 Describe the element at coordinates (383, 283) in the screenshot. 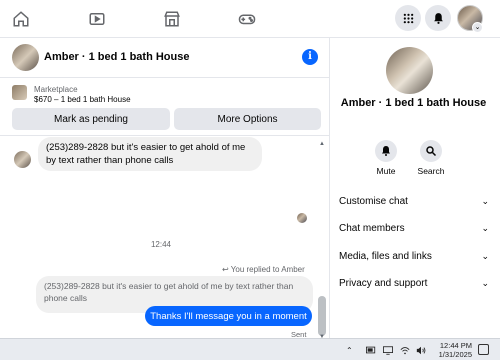

I see `row-label: Privacy and support` at that location.